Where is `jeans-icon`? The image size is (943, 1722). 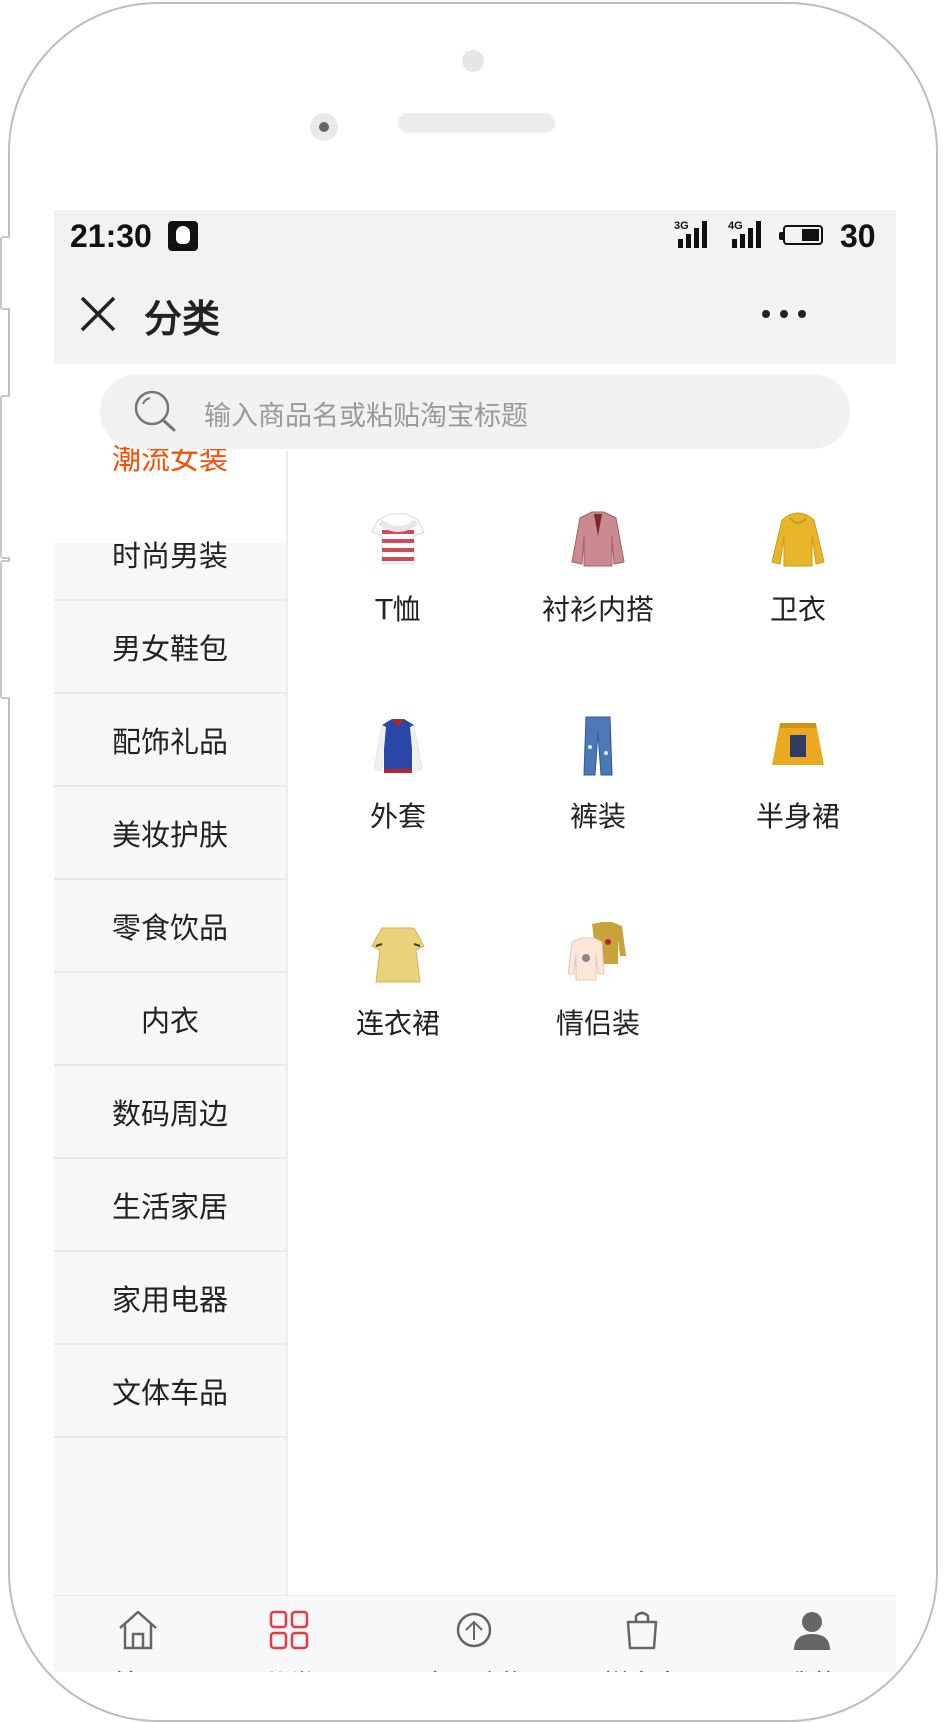 jeans-icon is located at coordinates (598, 746).